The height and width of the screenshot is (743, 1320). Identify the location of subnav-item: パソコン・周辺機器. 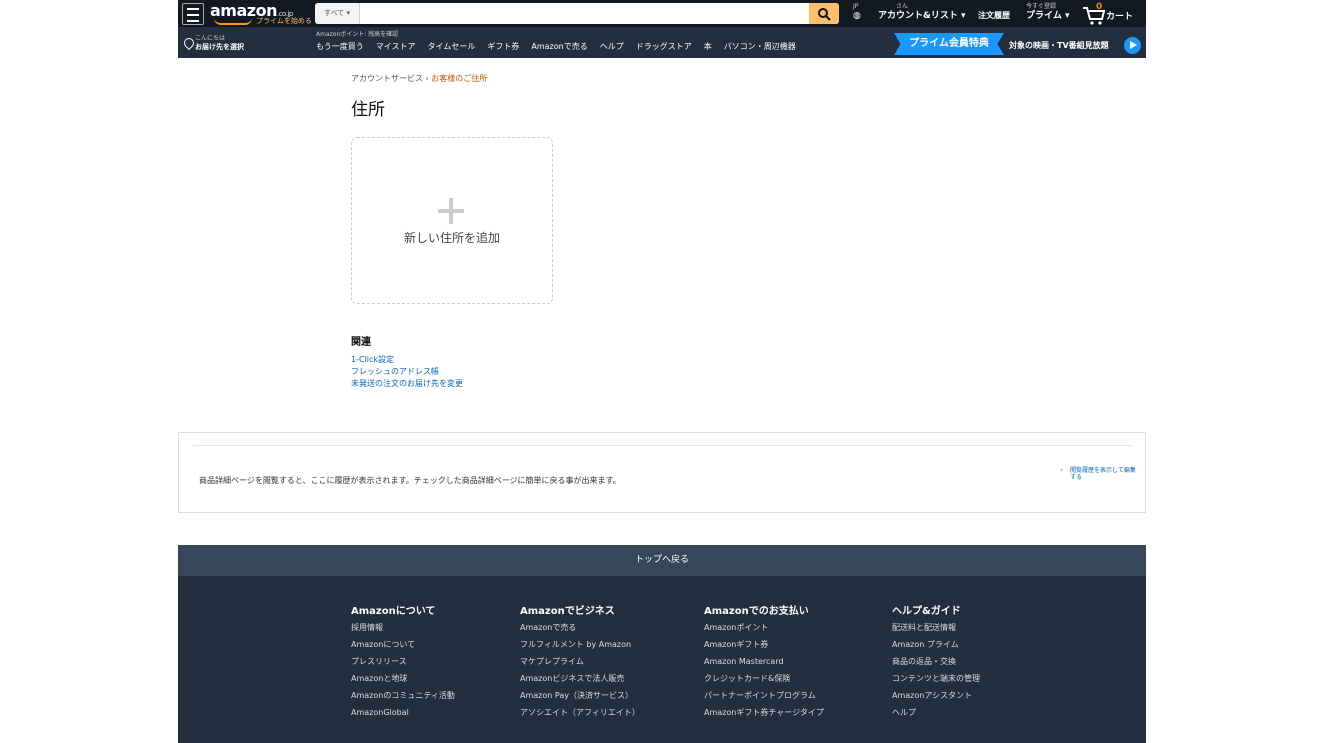
(760, 47).